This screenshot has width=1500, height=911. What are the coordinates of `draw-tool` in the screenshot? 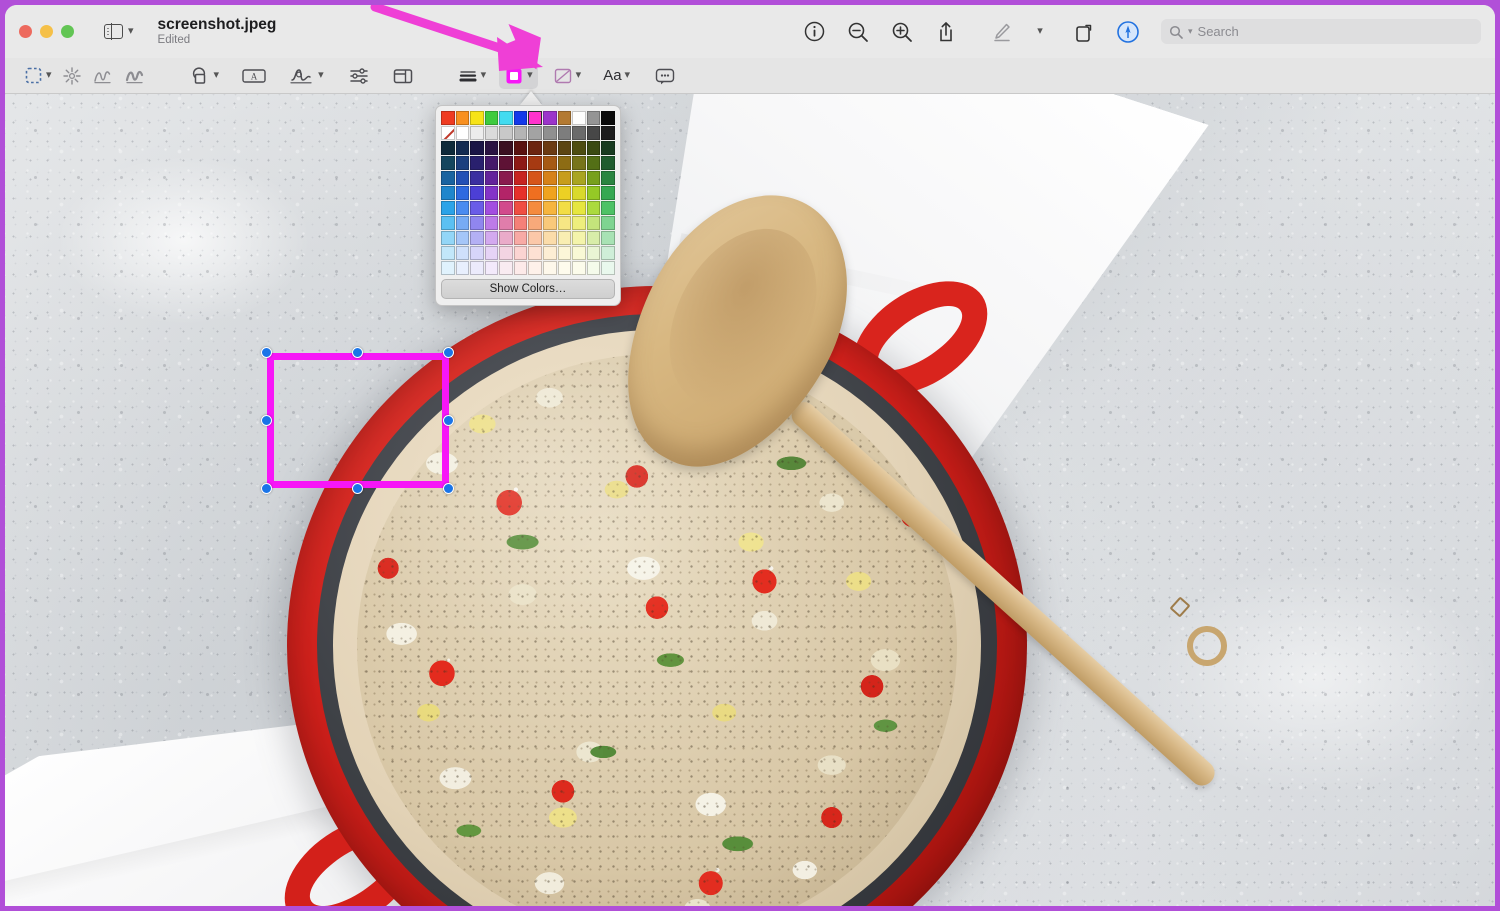 It's located at (135, 76).